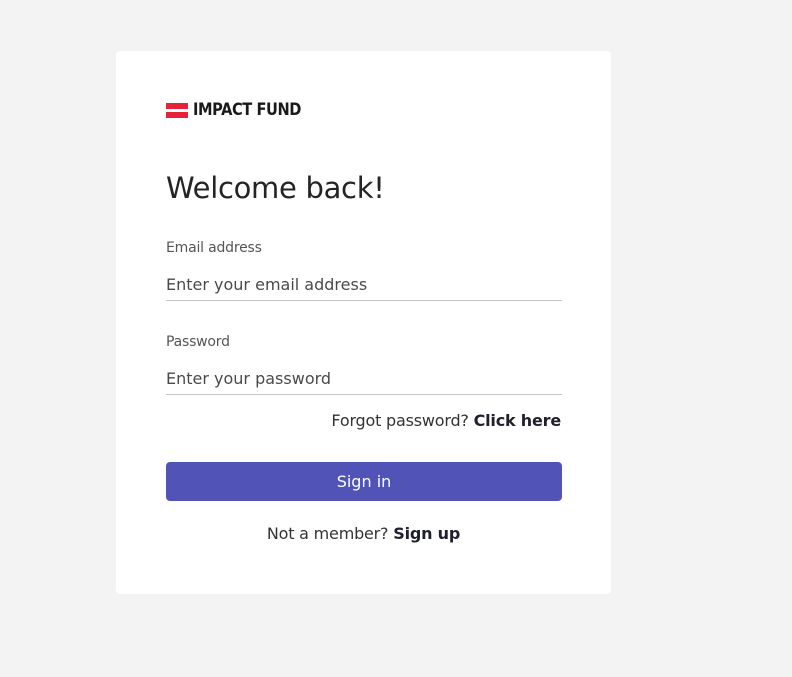 Image resolution: width=792 pixels, height=677 pixels. I want to click on sign-up-row: Not a member? Sign up, so click(363, 533).